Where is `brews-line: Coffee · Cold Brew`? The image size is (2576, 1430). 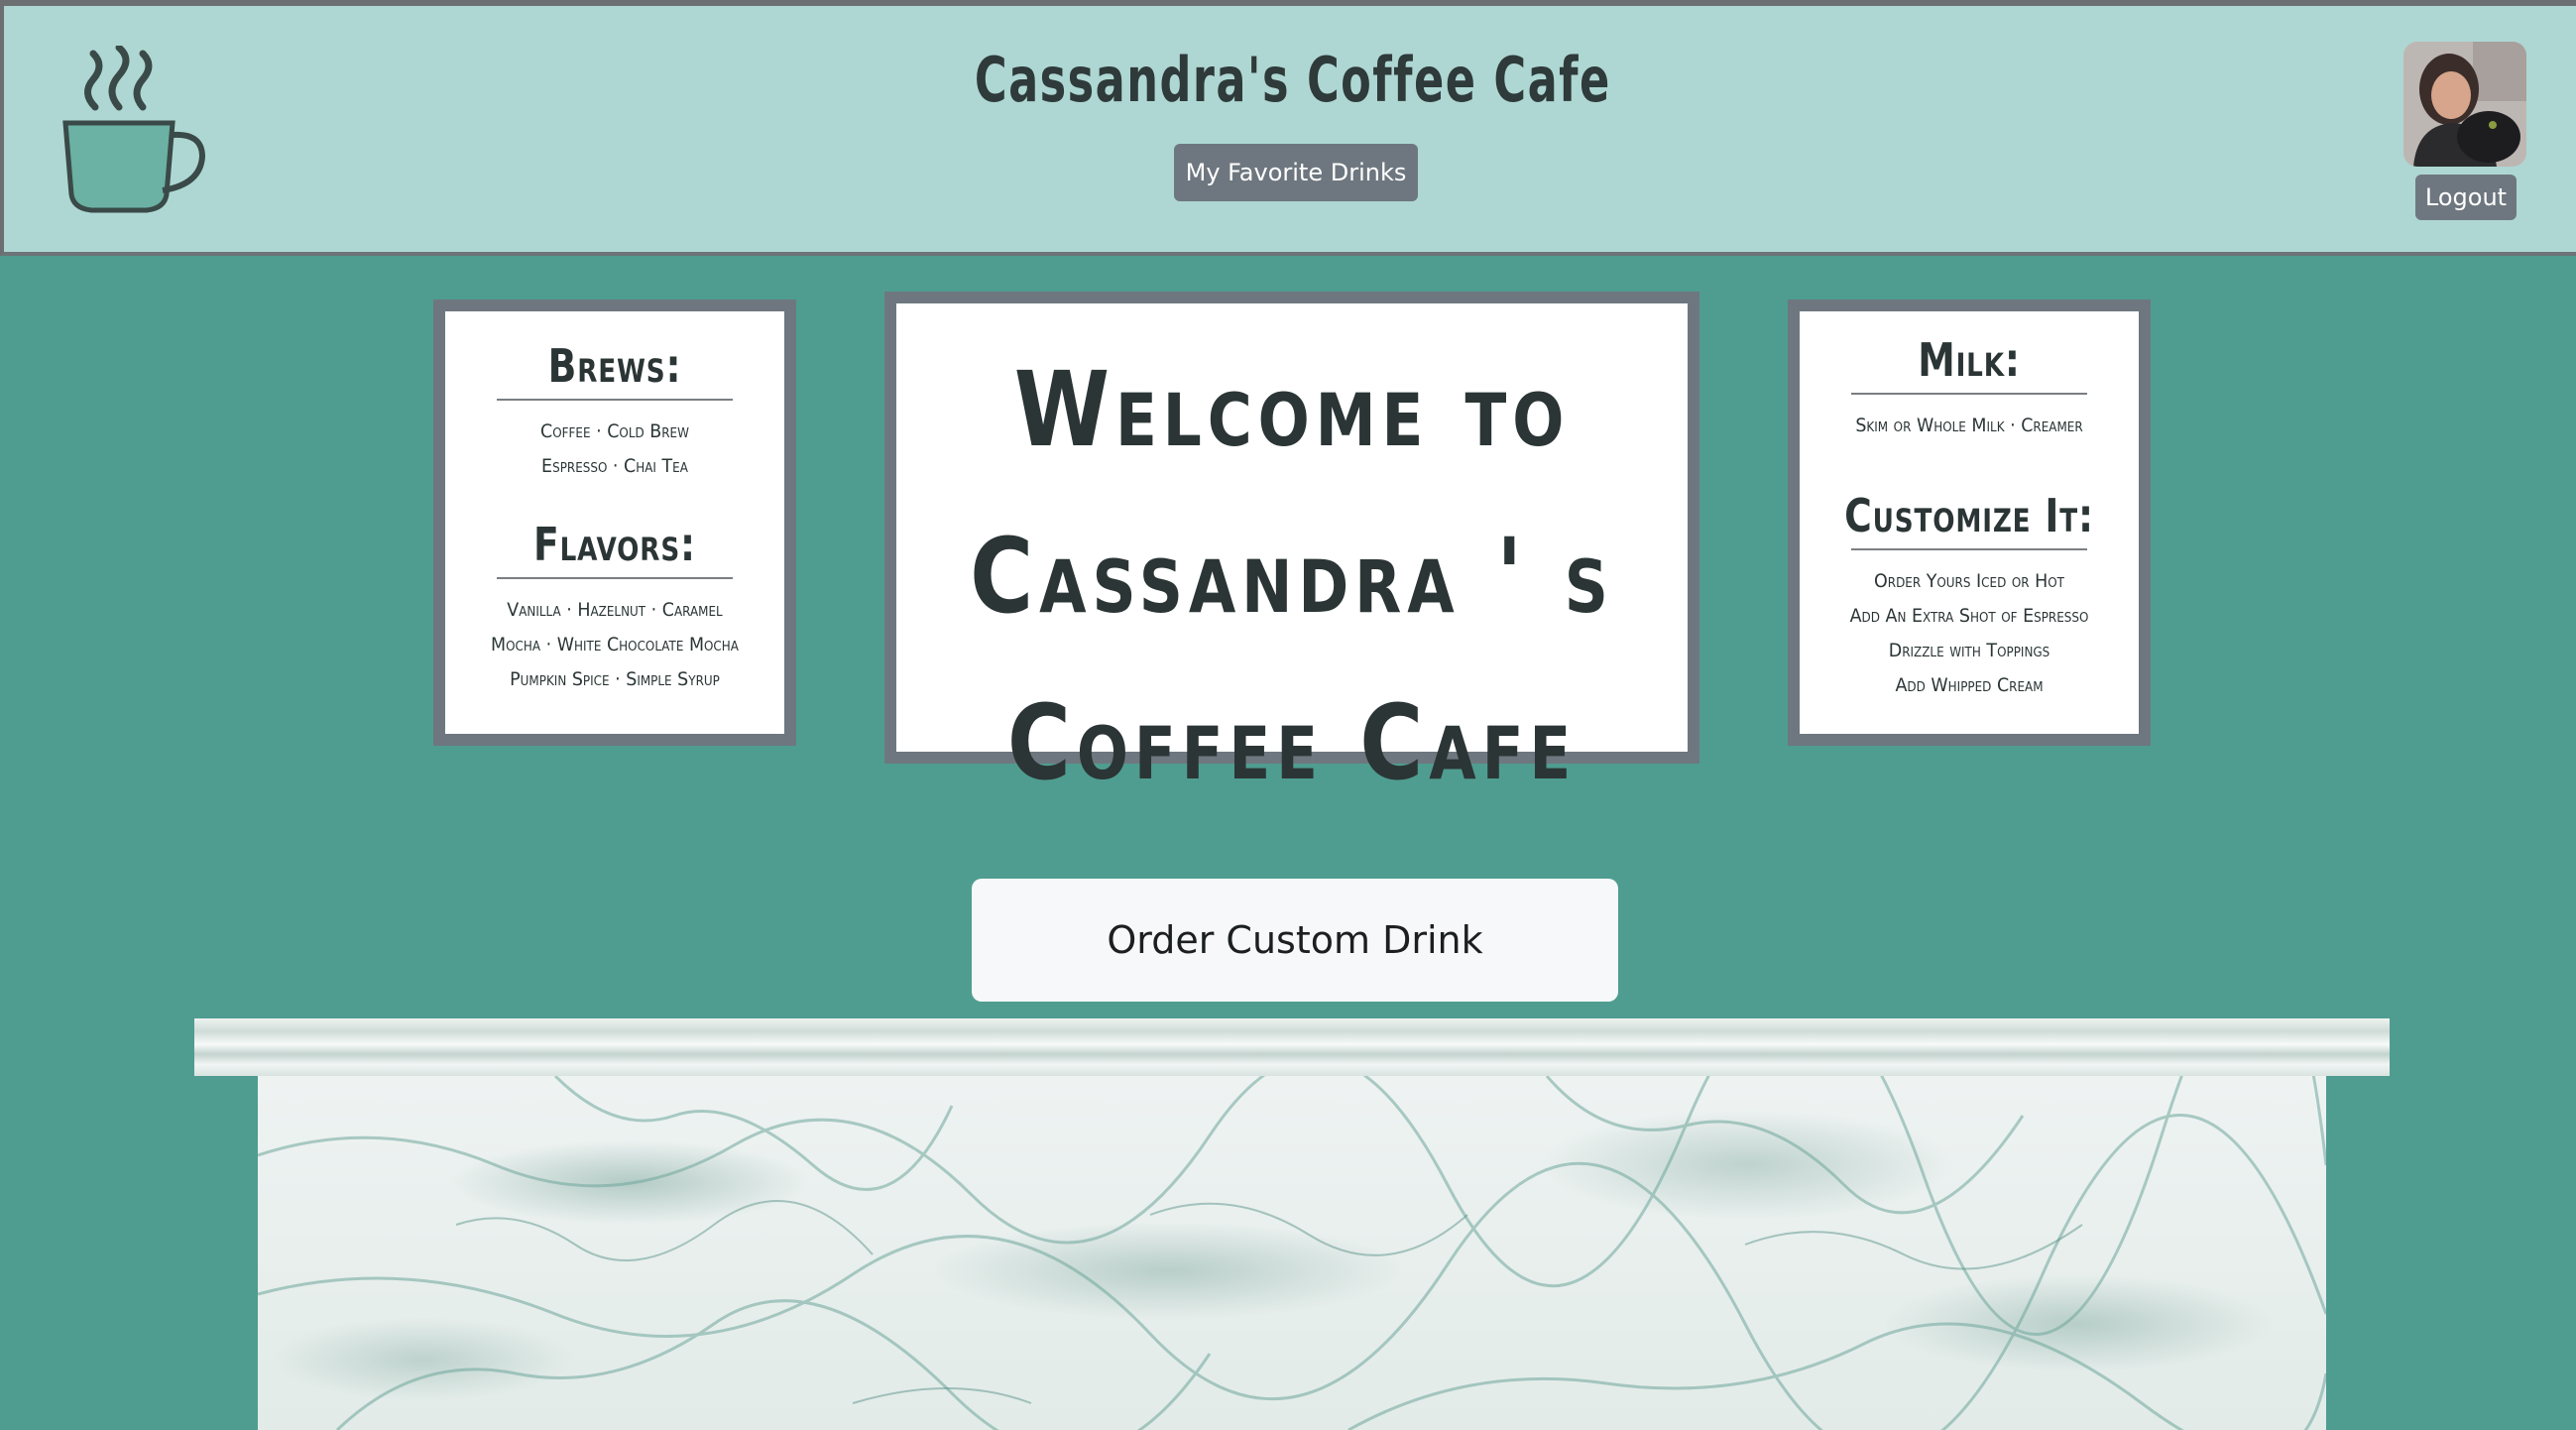 brews-line: Coffee · Cold Brew is located at coordinates (614, 431).